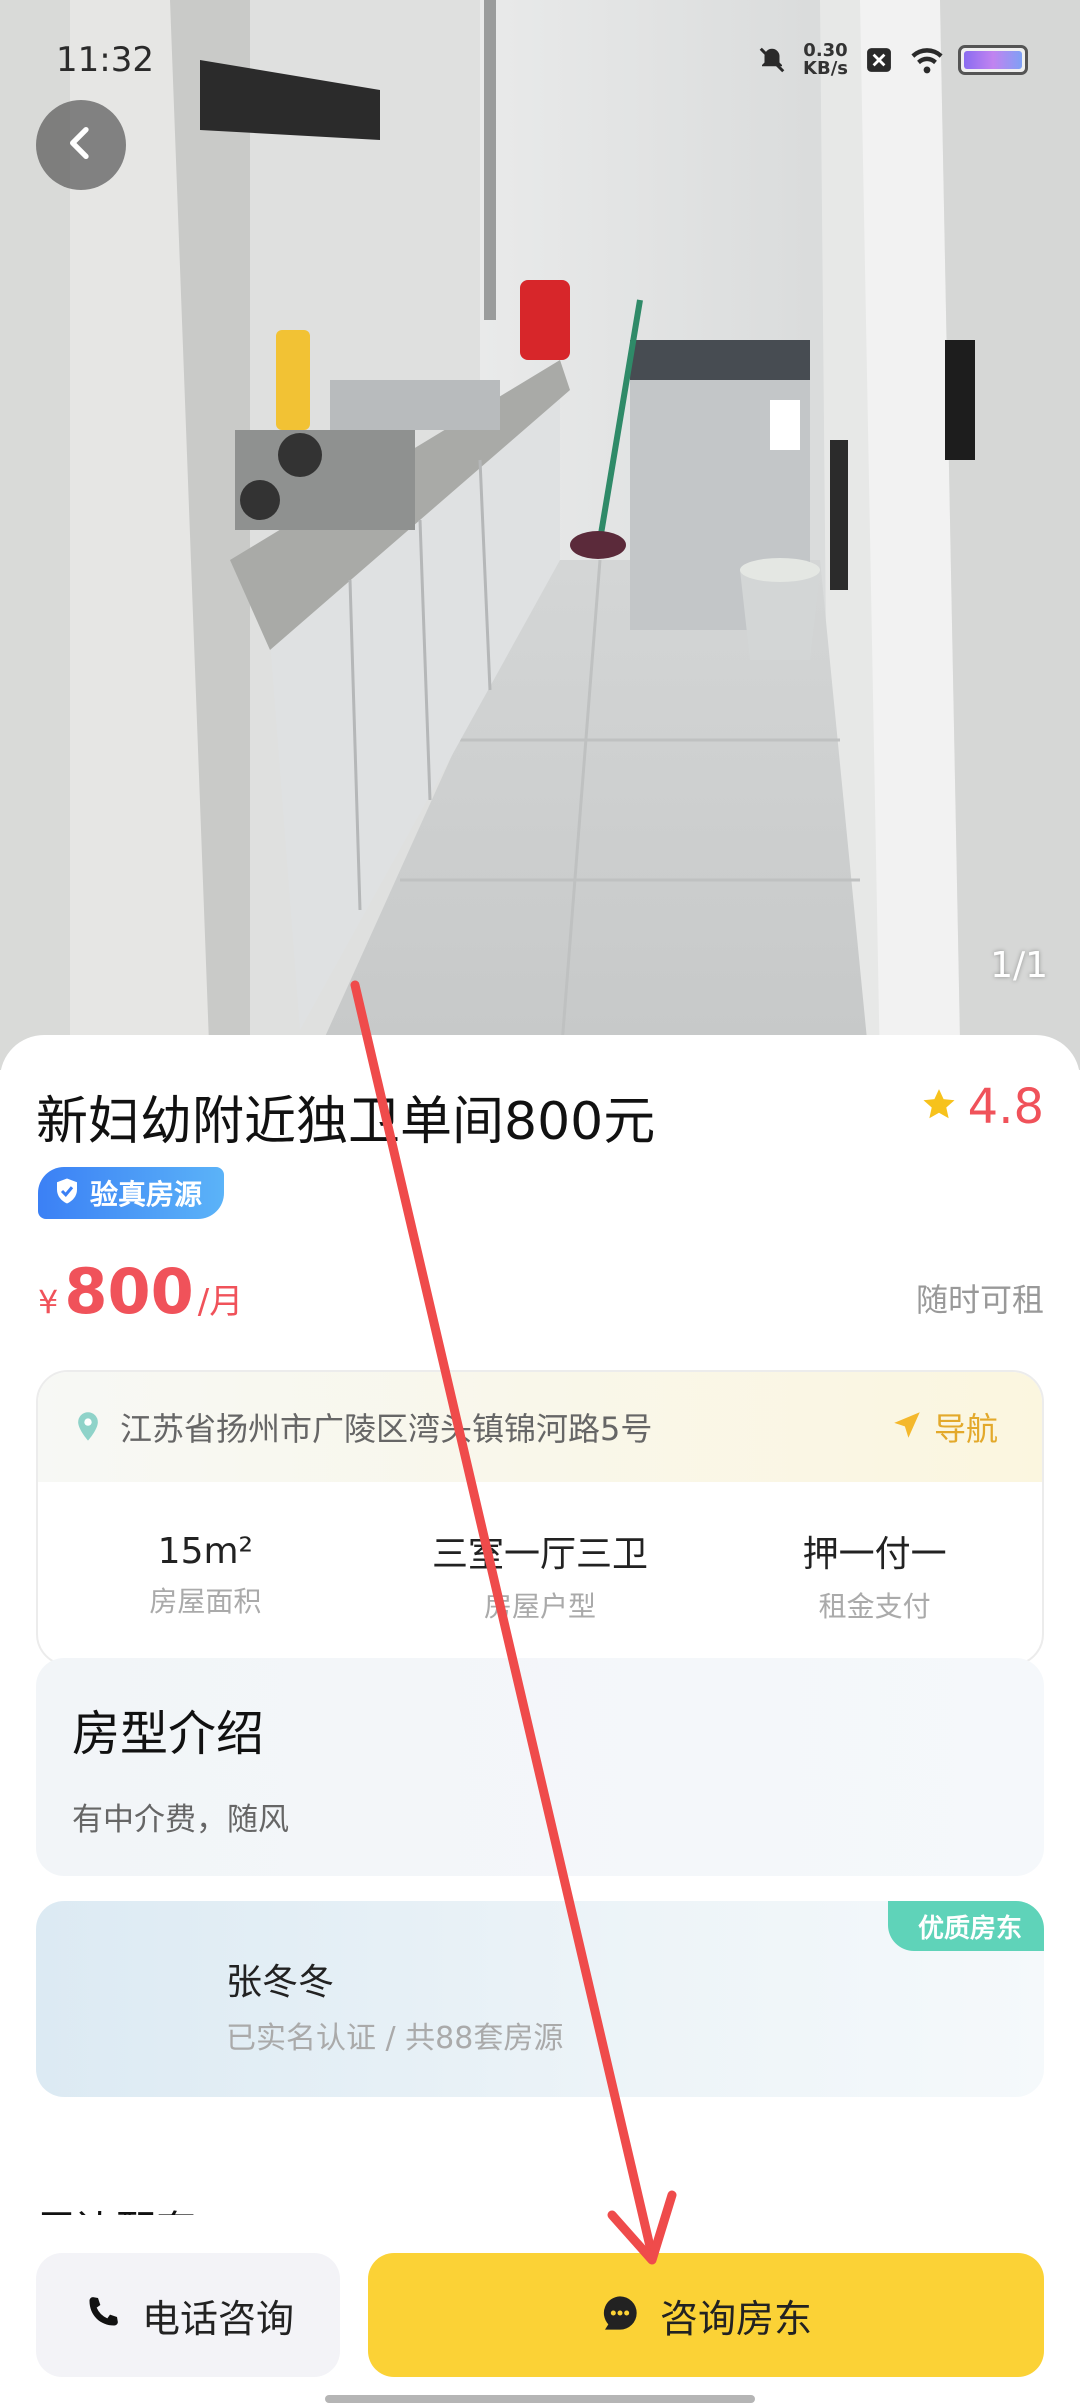 The height and width of the screenshot is (2408, 1080). Describe the element at coordinates (220, 1302) in the screenshot. I see `price-unit: /月` at that location.